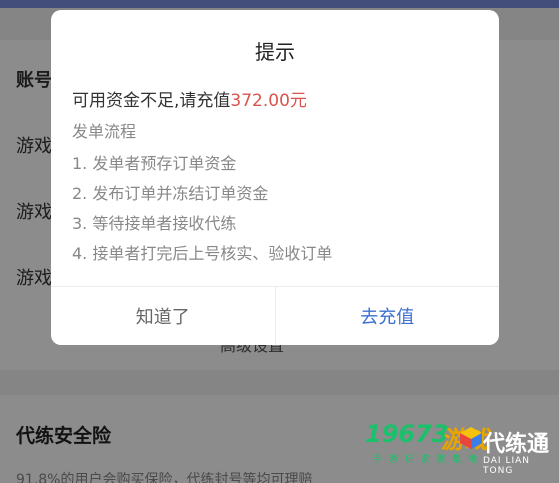 This screenshot has width=559, height=483. I want to click on watermark-number: 19673, so click(407, 434).